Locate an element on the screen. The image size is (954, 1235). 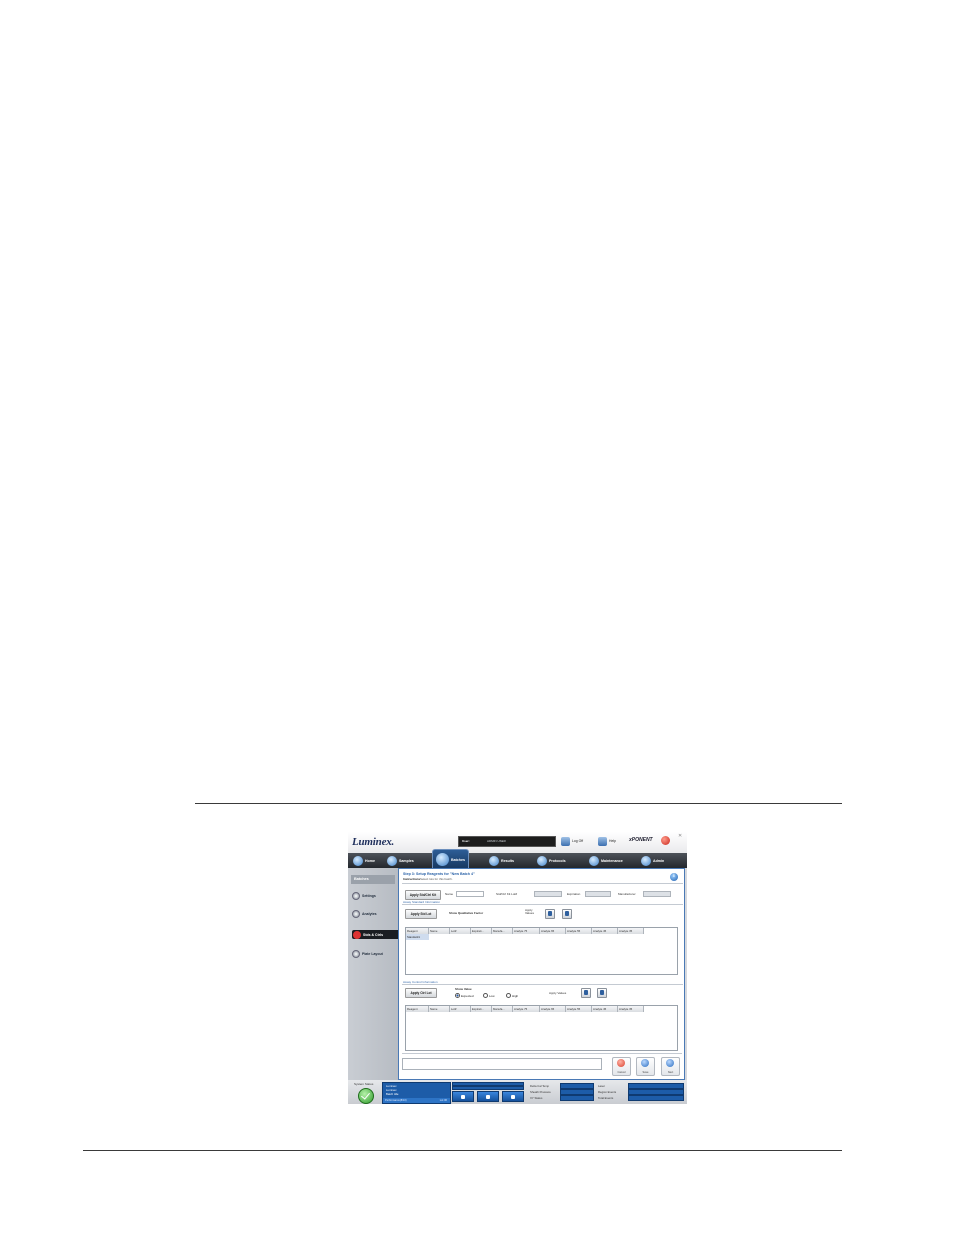
queue-footer: Performance(8/10) Lot 06 is located at coordinates (416, 1100).